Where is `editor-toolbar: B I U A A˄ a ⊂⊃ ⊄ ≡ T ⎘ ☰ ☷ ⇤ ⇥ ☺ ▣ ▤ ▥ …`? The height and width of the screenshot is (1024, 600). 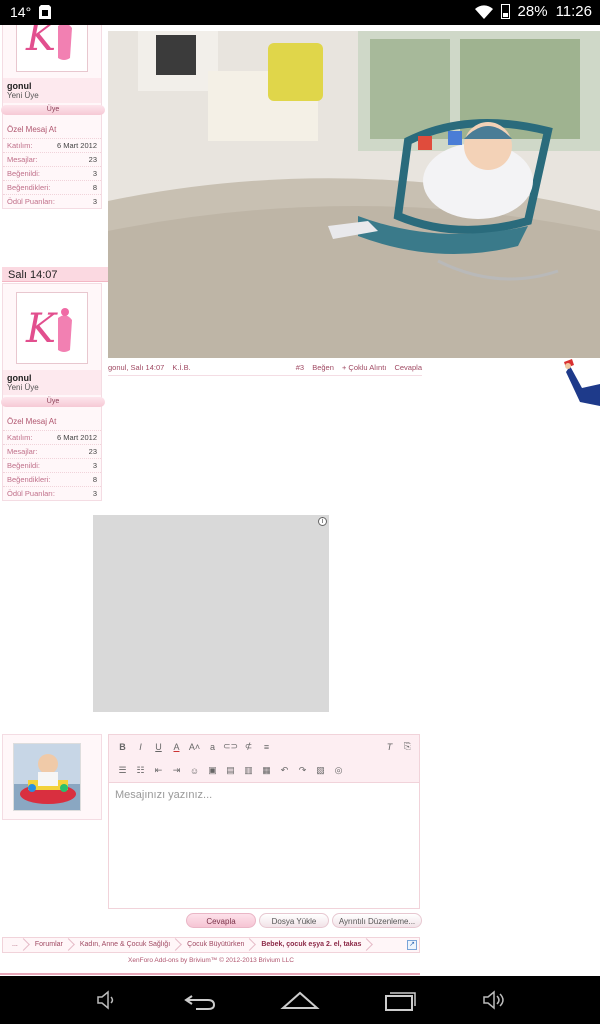
editor-toolbar: B I U A A˄ a ⊂⊃ ⊄ ≡ T ⎘ ☰ ☷ ⇤ ⇥ ☺ ▣ ▤ ▥ … is located at coordinates (264, 759).